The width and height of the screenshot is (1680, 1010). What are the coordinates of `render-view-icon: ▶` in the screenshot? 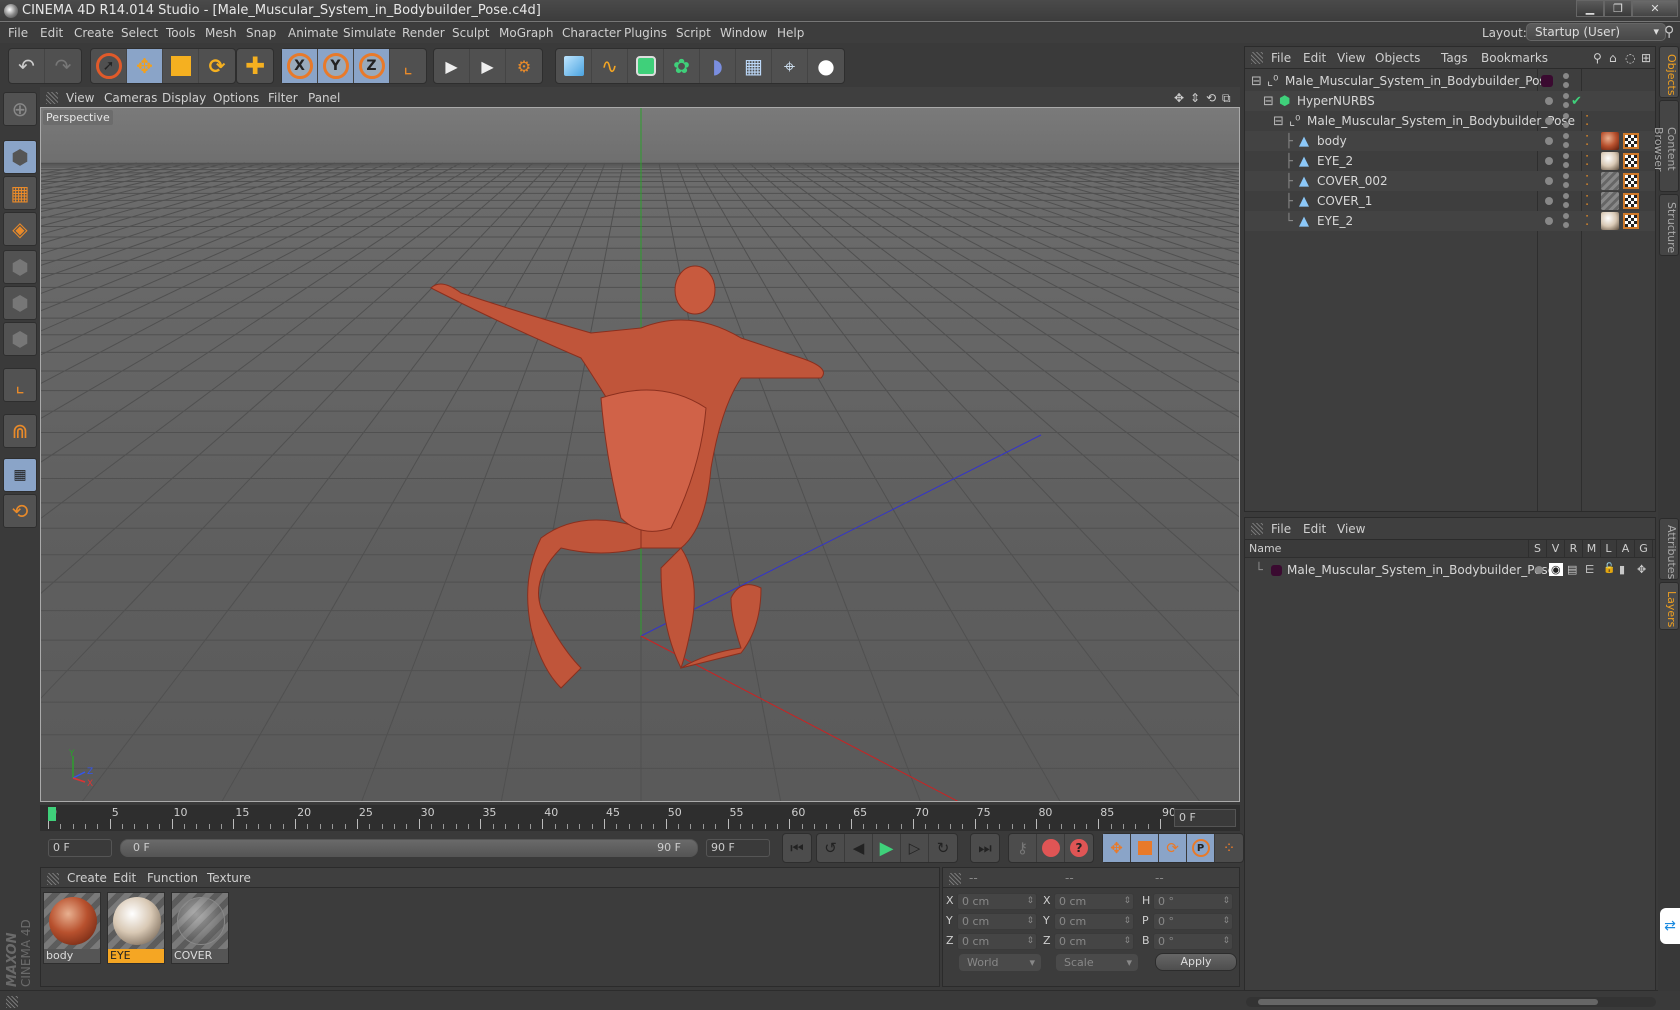 It's located at (452, 66).